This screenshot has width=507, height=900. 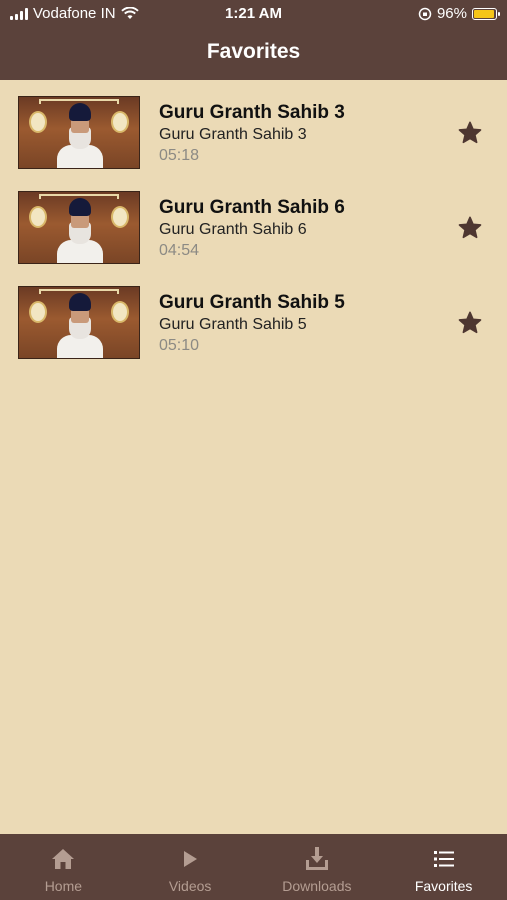 What do you see at coordinates (443, 859) in the screenshot?
I see `list-icon` at bounding box center [443, 859].